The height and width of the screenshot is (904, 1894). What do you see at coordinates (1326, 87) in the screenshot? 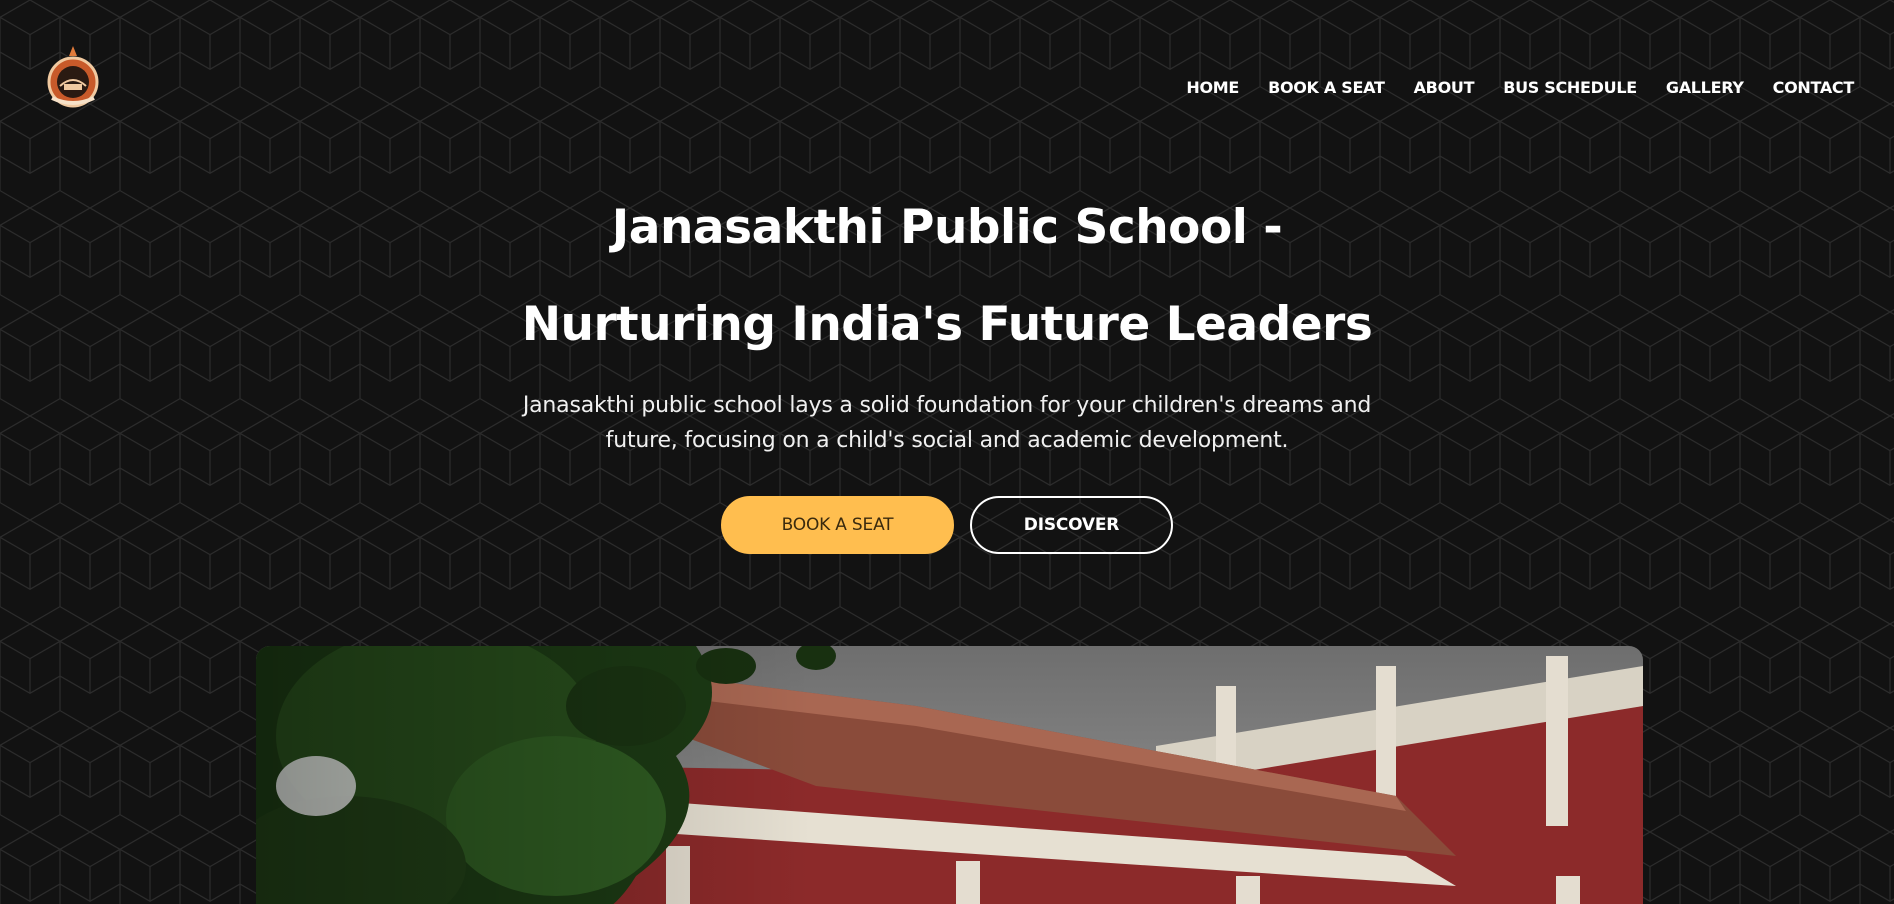
I see `nav-book-a-seat: BOOK A SEAT` at bounding box center [1326, 87].